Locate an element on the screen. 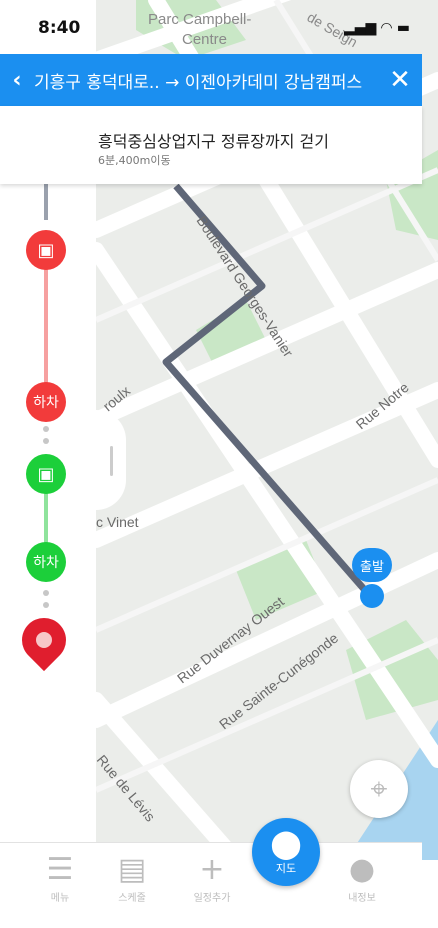  close-icon: ✕ is located at coordinates (400, 80).